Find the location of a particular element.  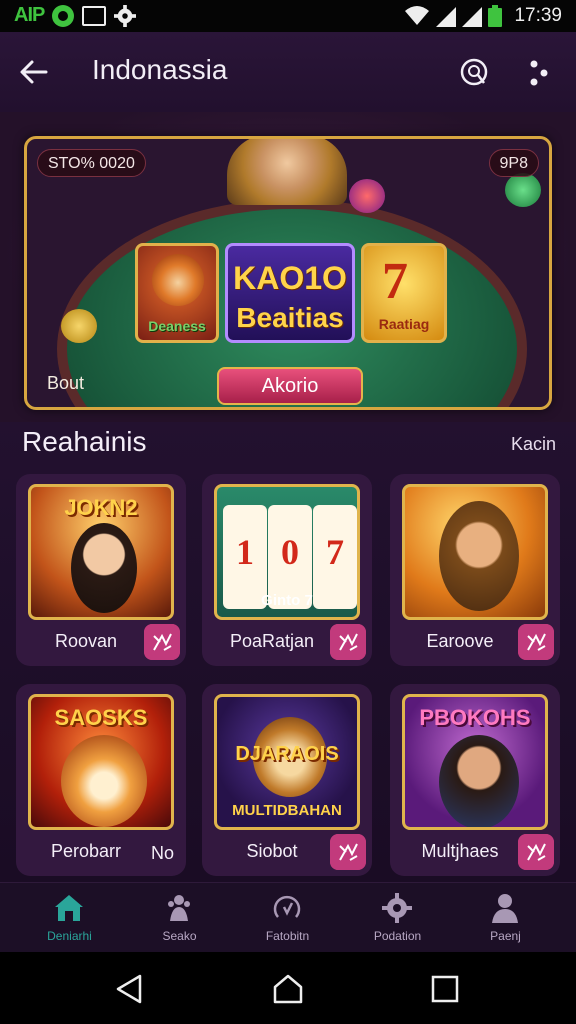

tile-right-label: Raatiag is located at coordinates (404, 324).